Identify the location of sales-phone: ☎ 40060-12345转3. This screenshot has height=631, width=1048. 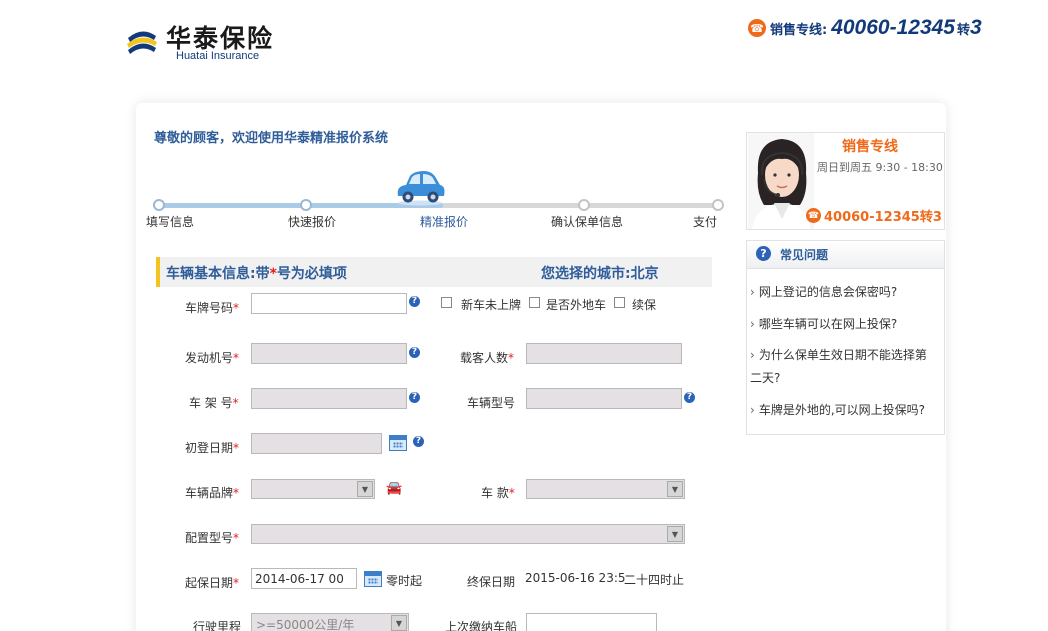
(874, 215).